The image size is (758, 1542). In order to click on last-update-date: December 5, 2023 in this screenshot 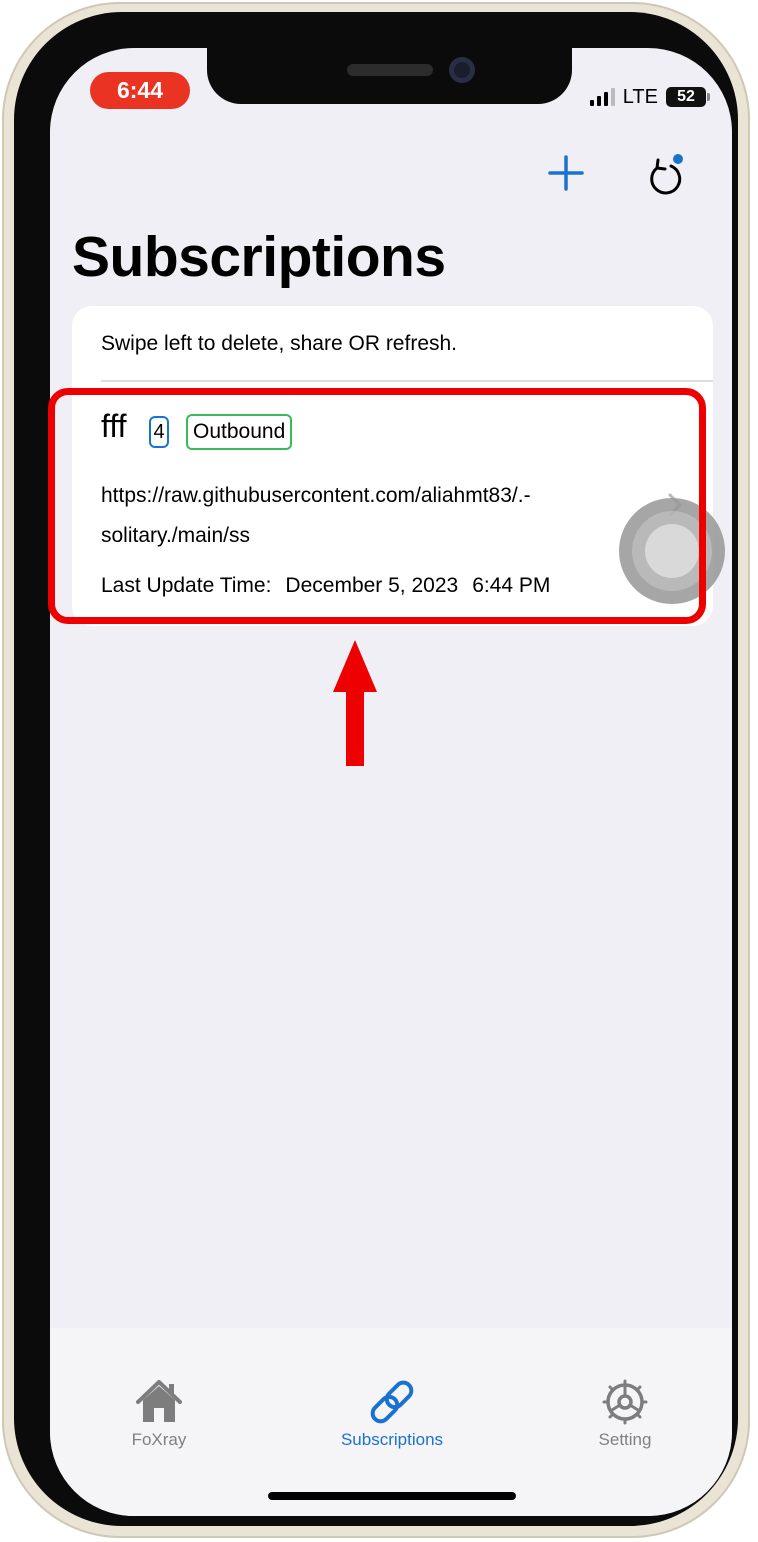, I will do `click(372, 585)`.